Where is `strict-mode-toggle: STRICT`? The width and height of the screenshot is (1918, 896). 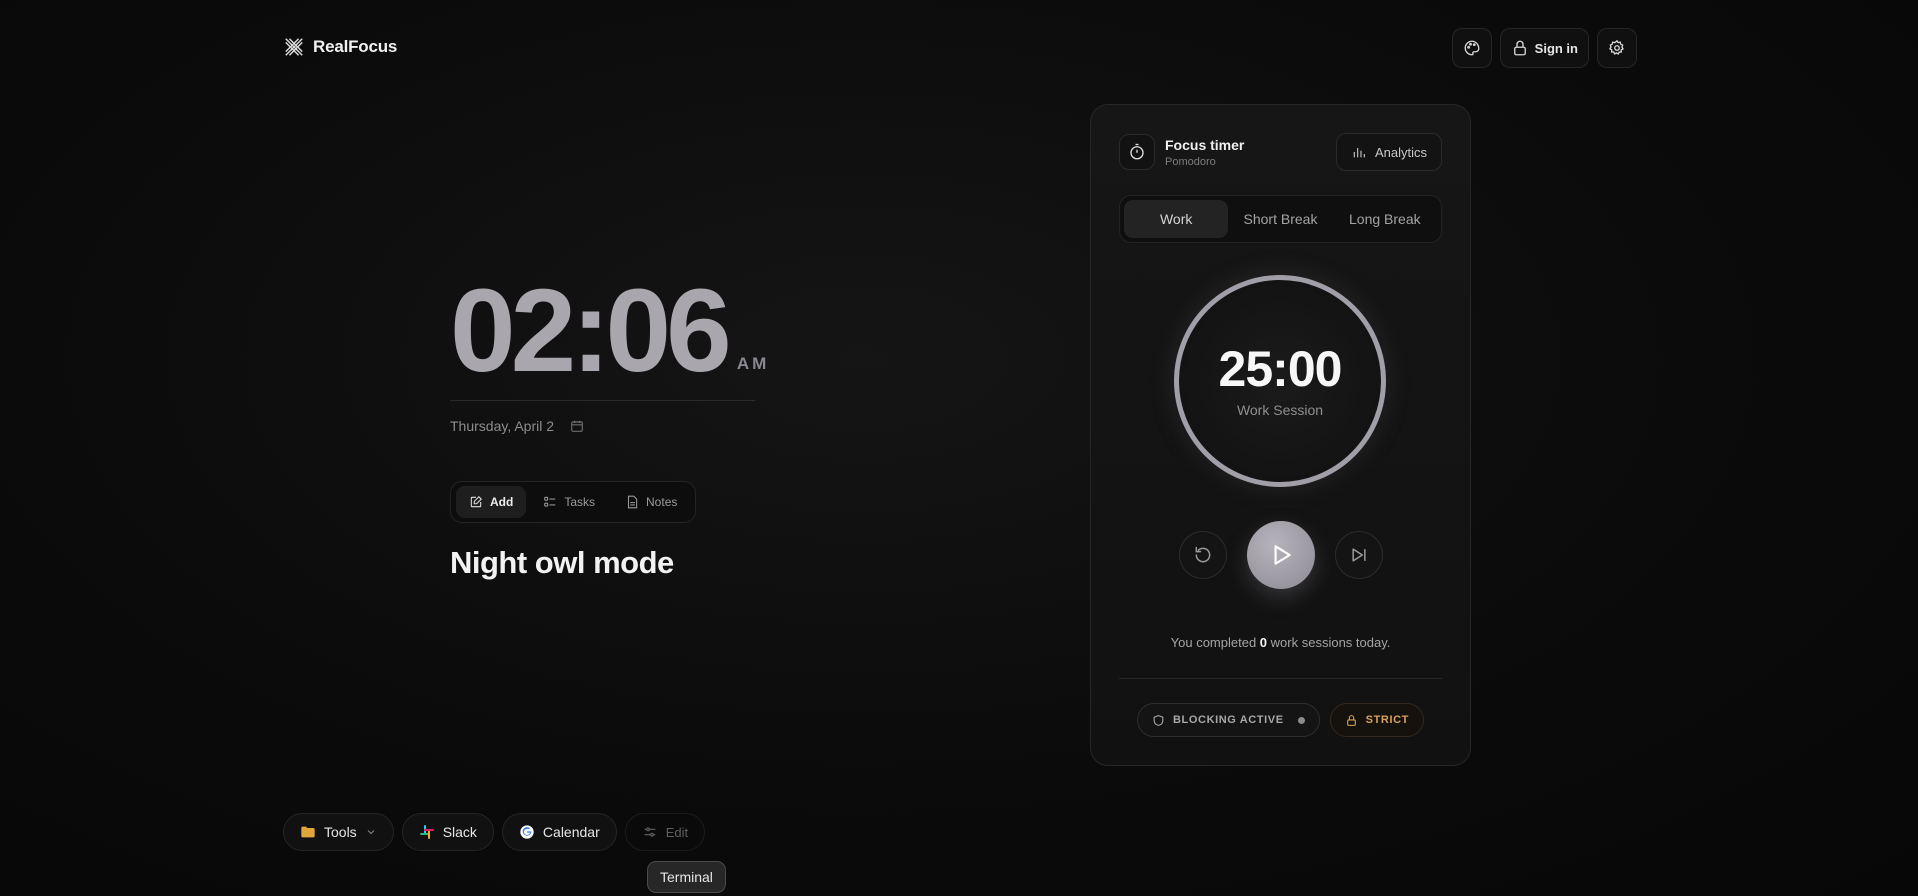 strict-mode-toggle: STRICT is located at coordinates (1376, 720).